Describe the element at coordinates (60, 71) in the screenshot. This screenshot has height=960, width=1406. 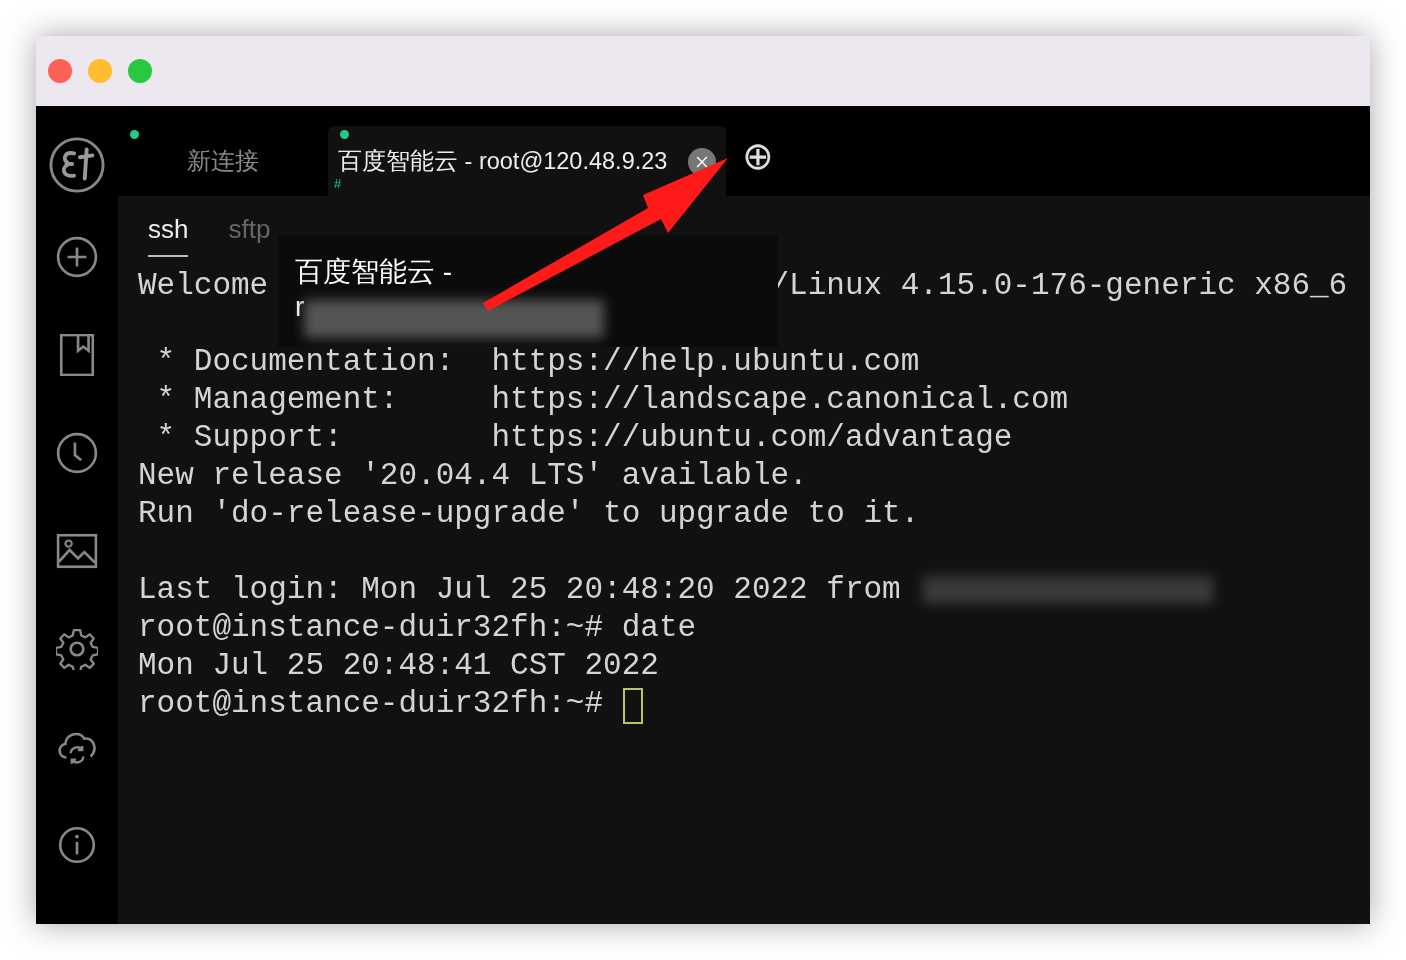
I see `close-window-button` at that location.